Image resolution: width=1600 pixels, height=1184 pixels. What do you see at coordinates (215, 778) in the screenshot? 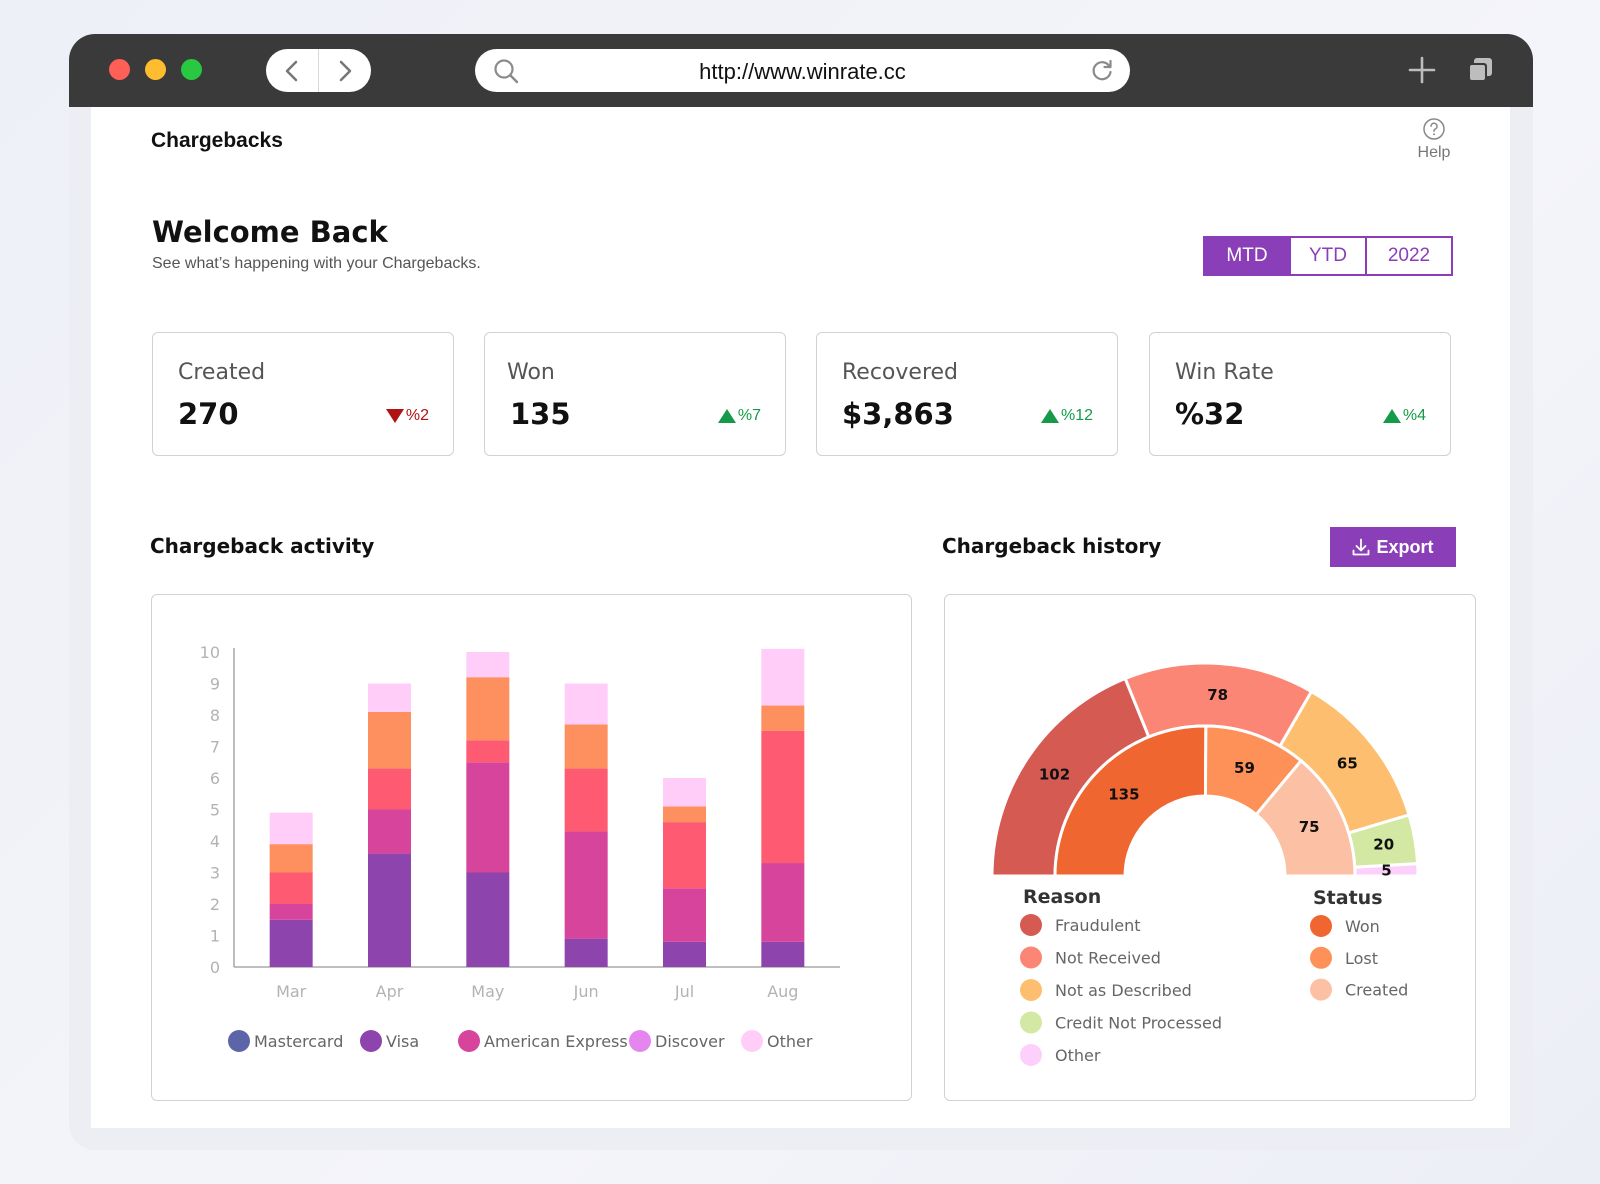
I see `y-tick-label: 6` at bounding box center [215, 778].